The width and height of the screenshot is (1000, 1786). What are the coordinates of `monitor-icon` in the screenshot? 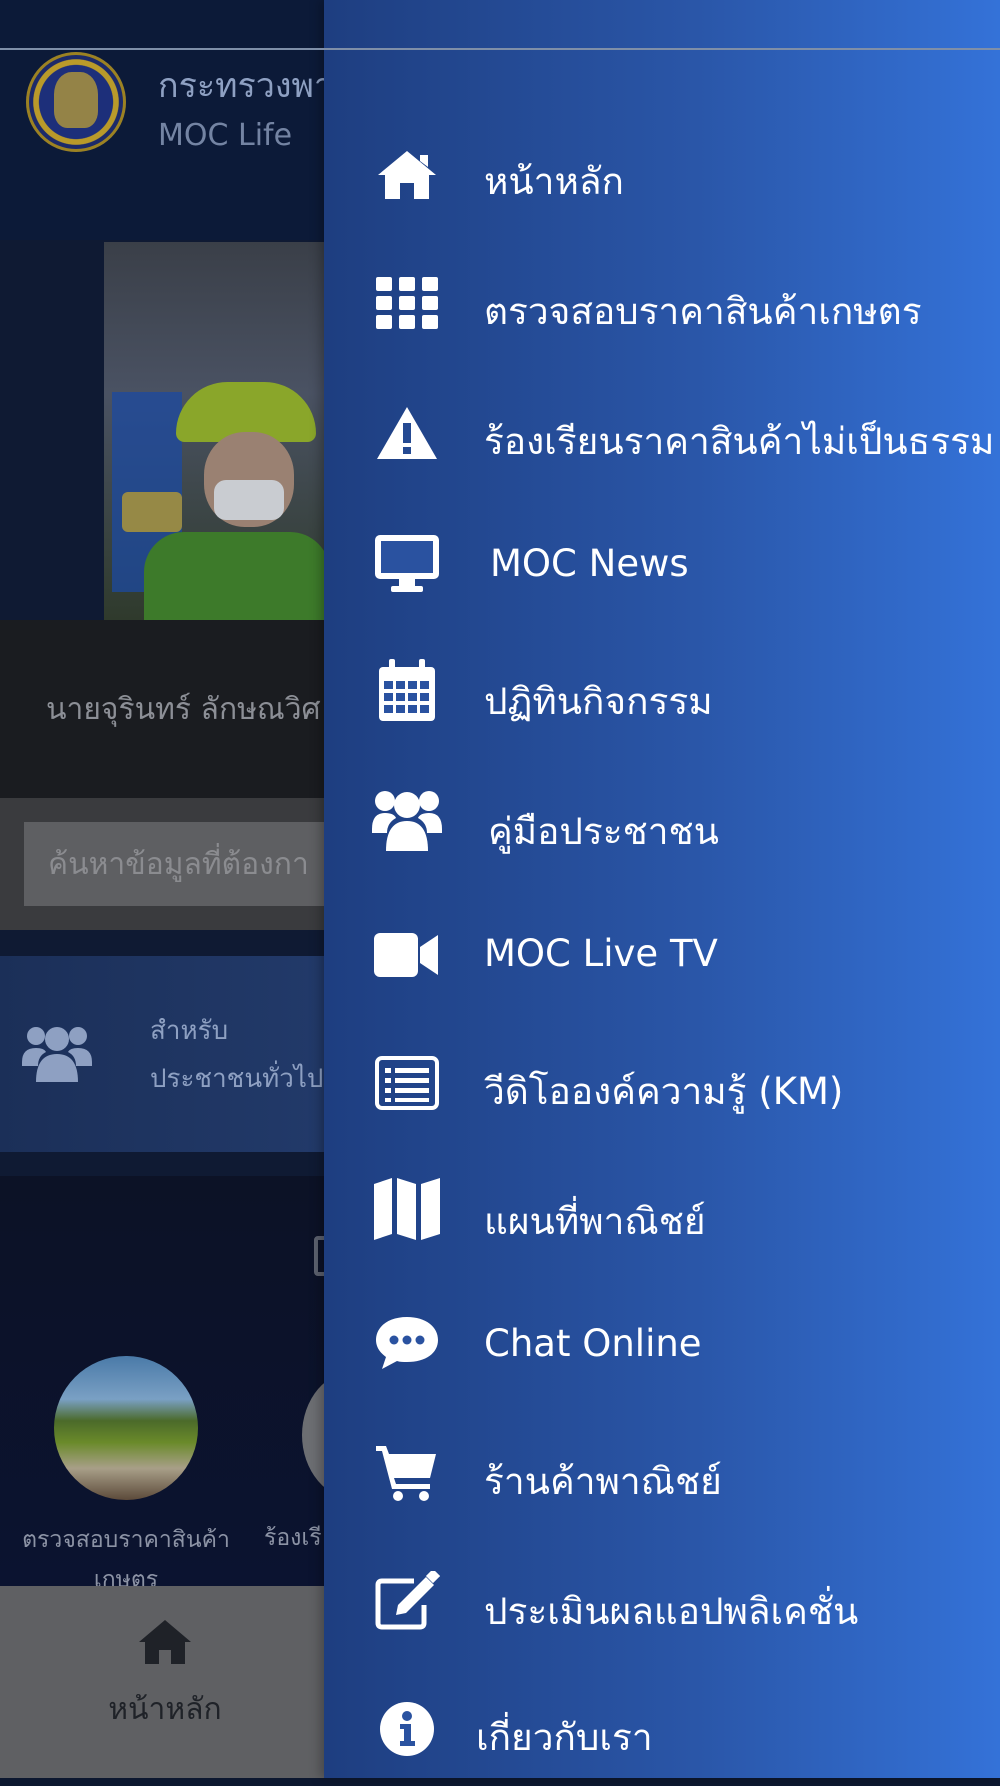 It's located at (407, 563).